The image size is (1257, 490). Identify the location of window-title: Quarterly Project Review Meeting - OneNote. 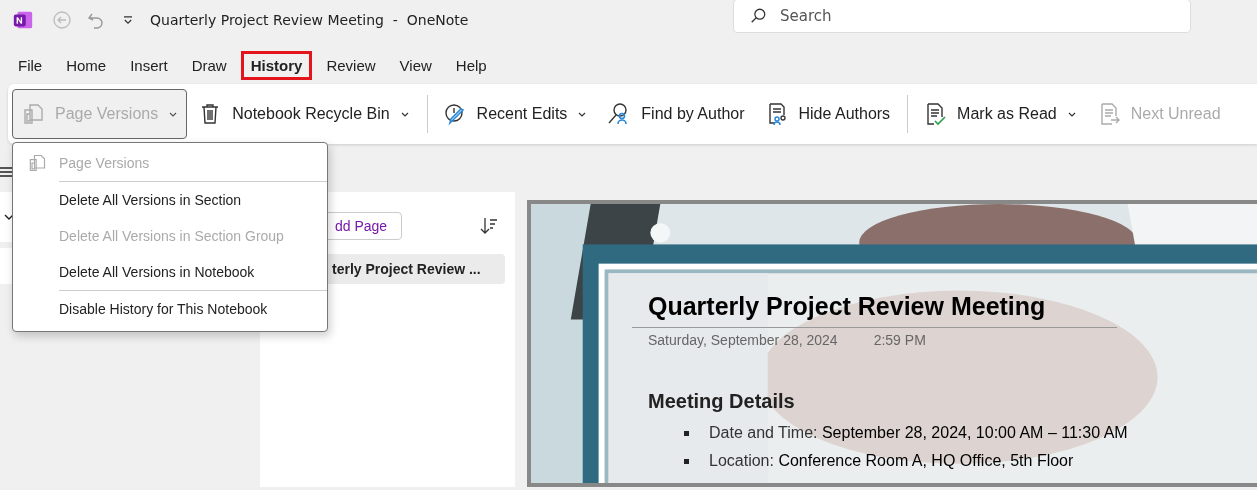
(309, 20).